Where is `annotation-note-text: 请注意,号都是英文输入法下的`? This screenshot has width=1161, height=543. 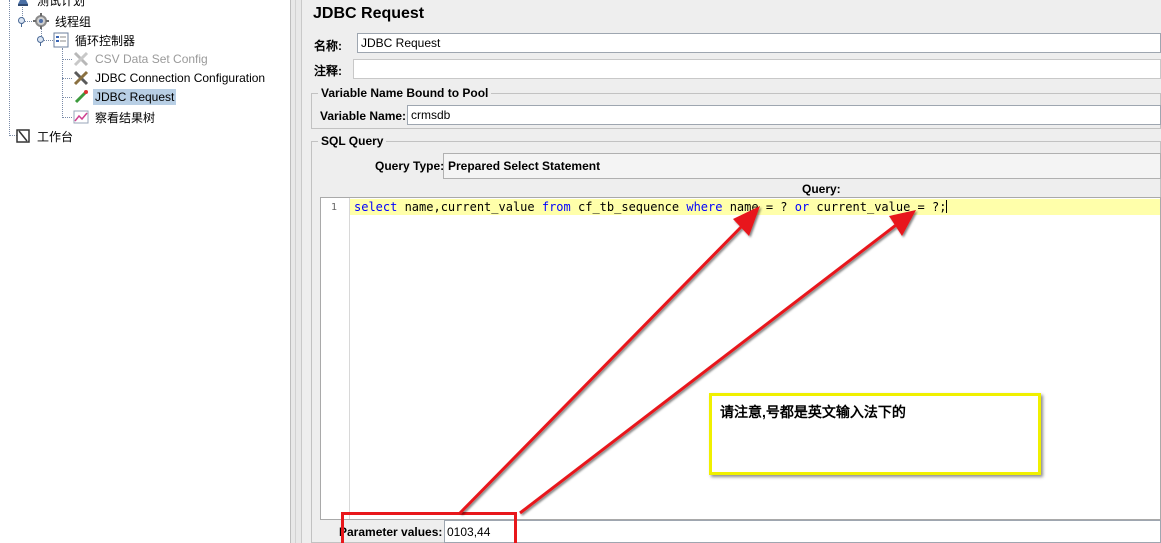
annotation-note-text: 请注意,号都是英文输入法下的 is located at coordinates (813, 412).